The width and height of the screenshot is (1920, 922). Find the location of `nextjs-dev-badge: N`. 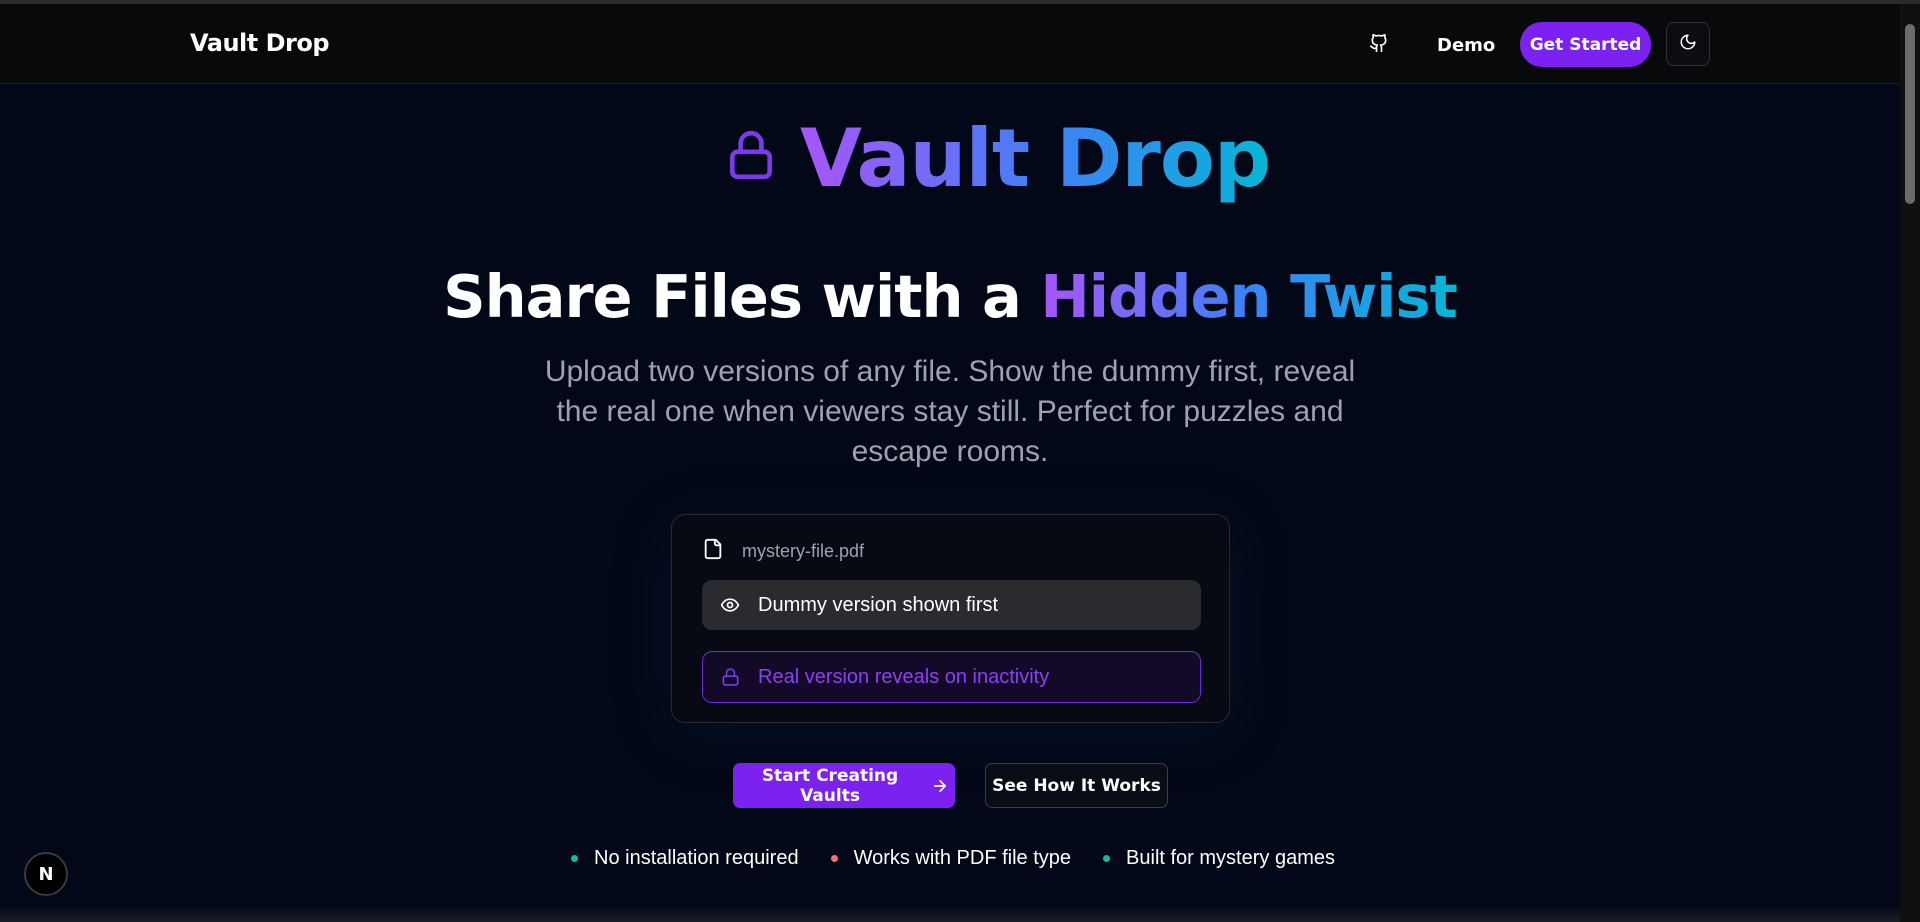

nextjs-dev-badge: N is located at coordinates (46, 874).